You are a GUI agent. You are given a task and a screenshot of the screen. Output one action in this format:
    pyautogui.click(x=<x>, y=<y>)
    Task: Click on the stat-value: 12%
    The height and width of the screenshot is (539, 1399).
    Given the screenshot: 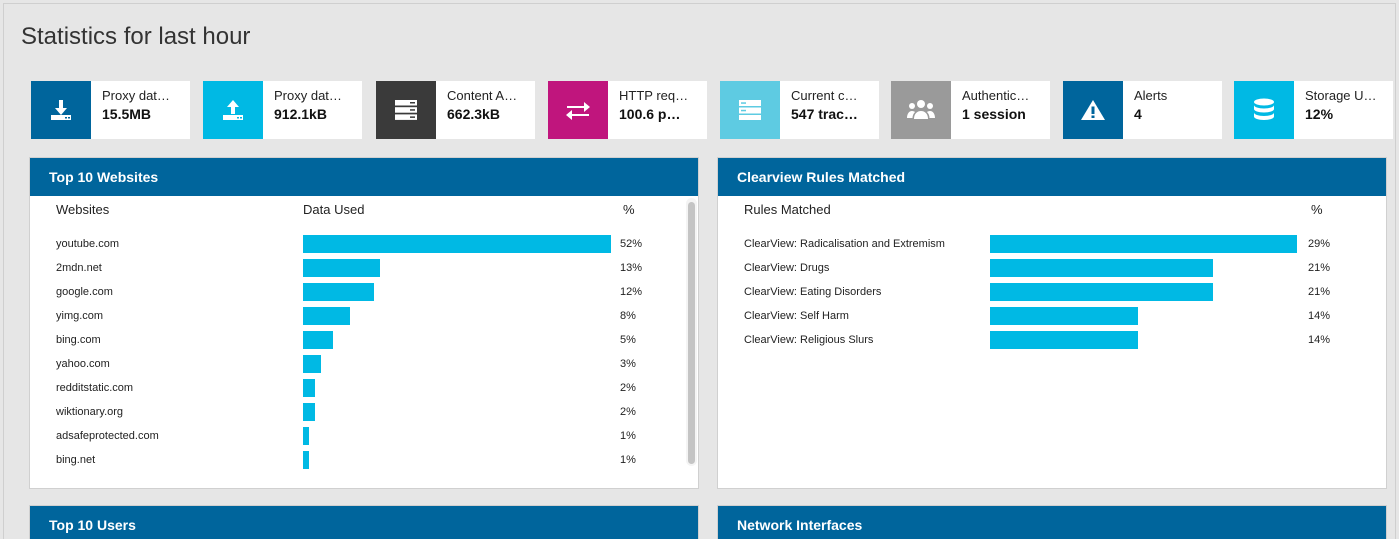 What is the action you would take?
    pyautogui.click(x=1319, y=114)
    